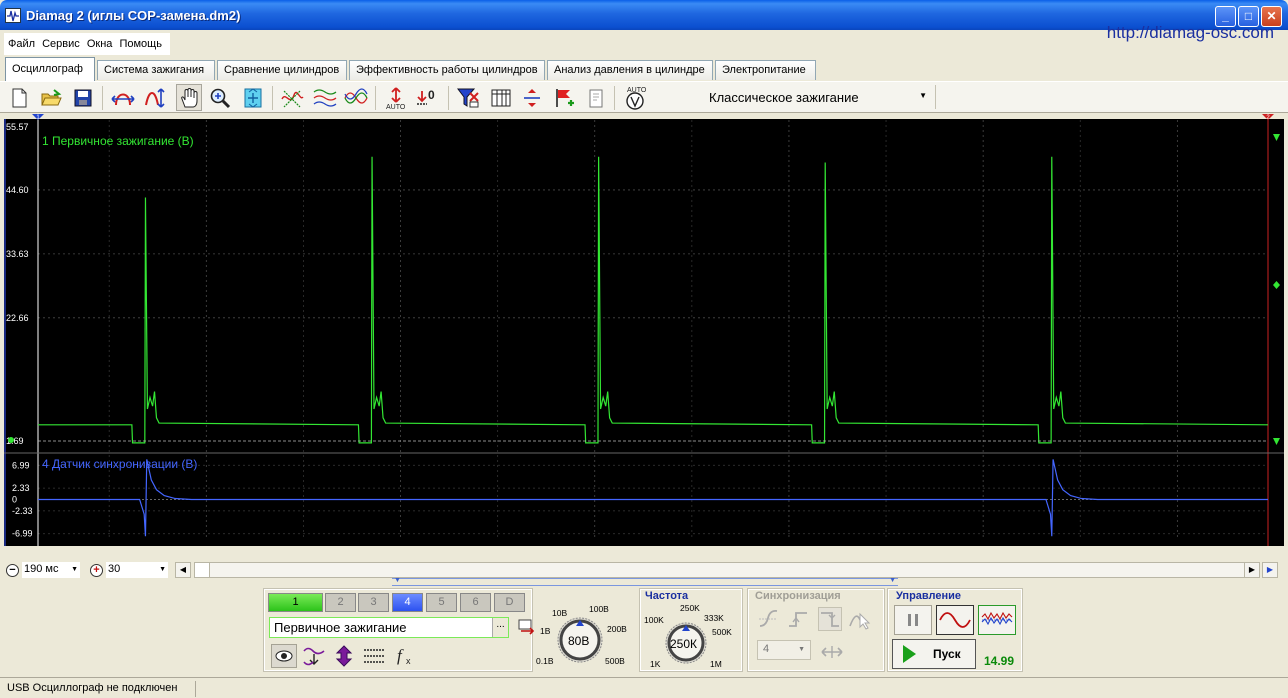 The image size is (1288, 698). I want to click on svg-text: f, so click(400, 655).